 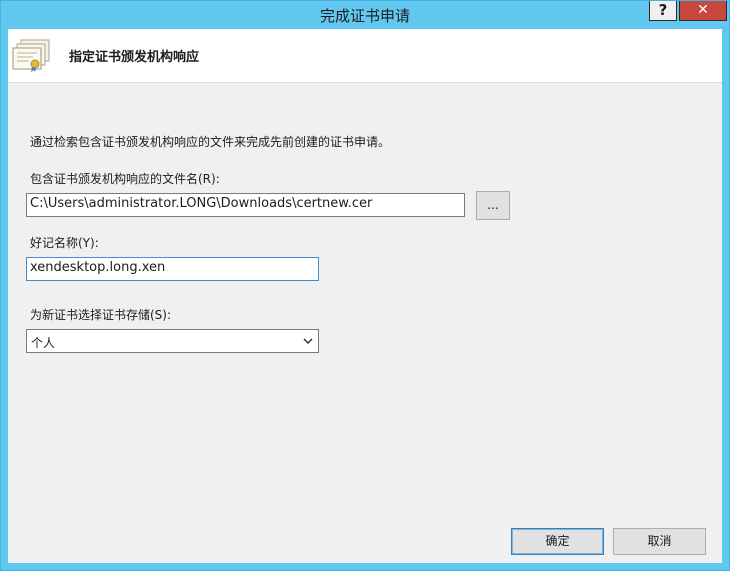 What do you see at coordinates (134, 57) in the screenshot?
I see `page-title: 指定证书颁发机构响应` at bounding box center [134, 57].